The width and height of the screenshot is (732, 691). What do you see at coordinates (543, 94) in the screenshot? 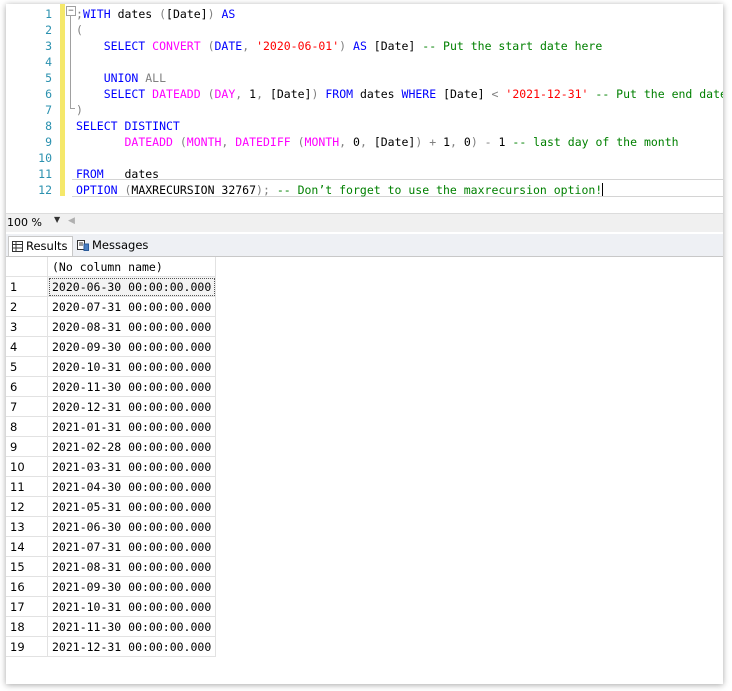
I see `code-token: '2021-12-31'` at bounding box center [543, 94].